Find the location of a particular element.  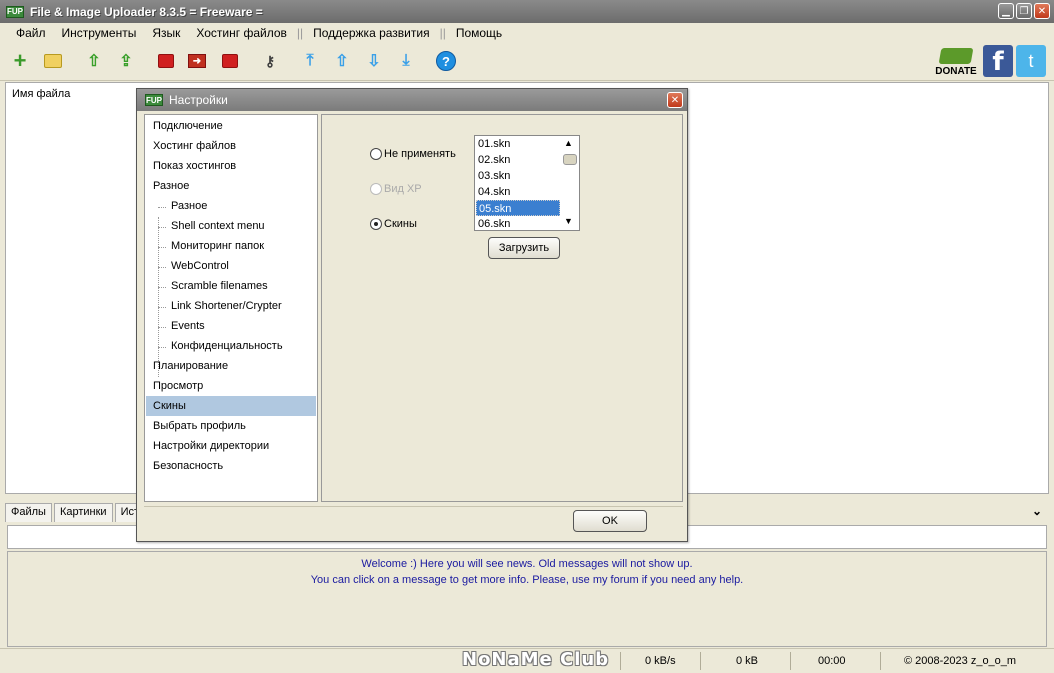

skin-file-item: 06.skn is located at coordinates (518, 223).